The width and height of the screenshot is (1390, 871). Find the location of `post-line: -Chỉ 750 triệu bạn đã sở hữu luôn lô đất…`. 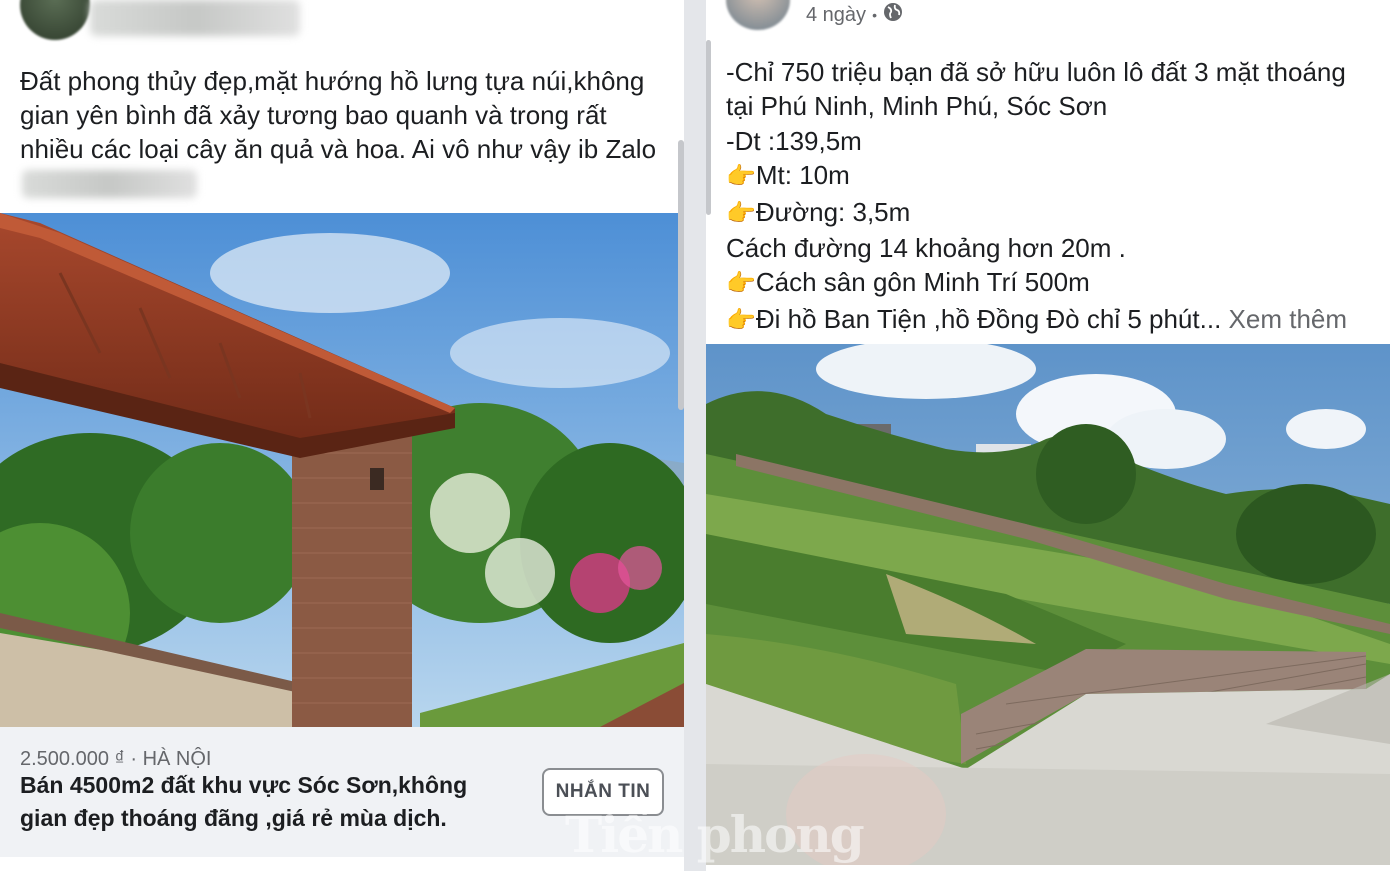

post-line: -Chỉ 750 triệu bạn đã sở hữu luôn lô đất… is located at coordinates (1036, 72).